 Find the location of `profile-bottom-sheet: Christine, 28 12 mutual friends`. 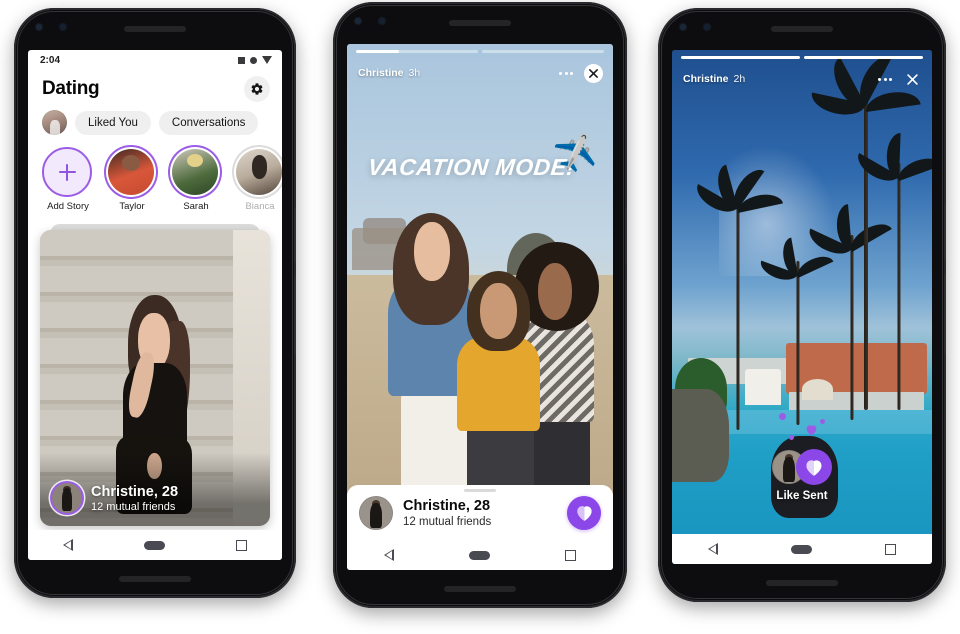

profile-bottom-sheet: Christine, 28 12 mutual friends is located at coordinates (480, 512).